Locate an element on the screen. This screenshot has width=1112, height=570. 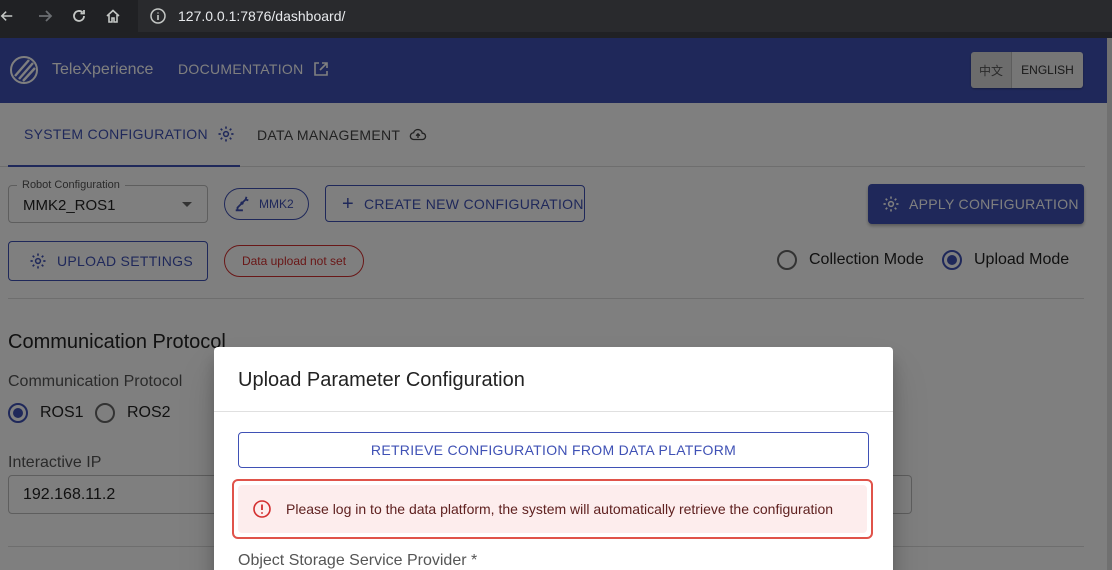
dialog-divider is located at coordinates (553, 411).